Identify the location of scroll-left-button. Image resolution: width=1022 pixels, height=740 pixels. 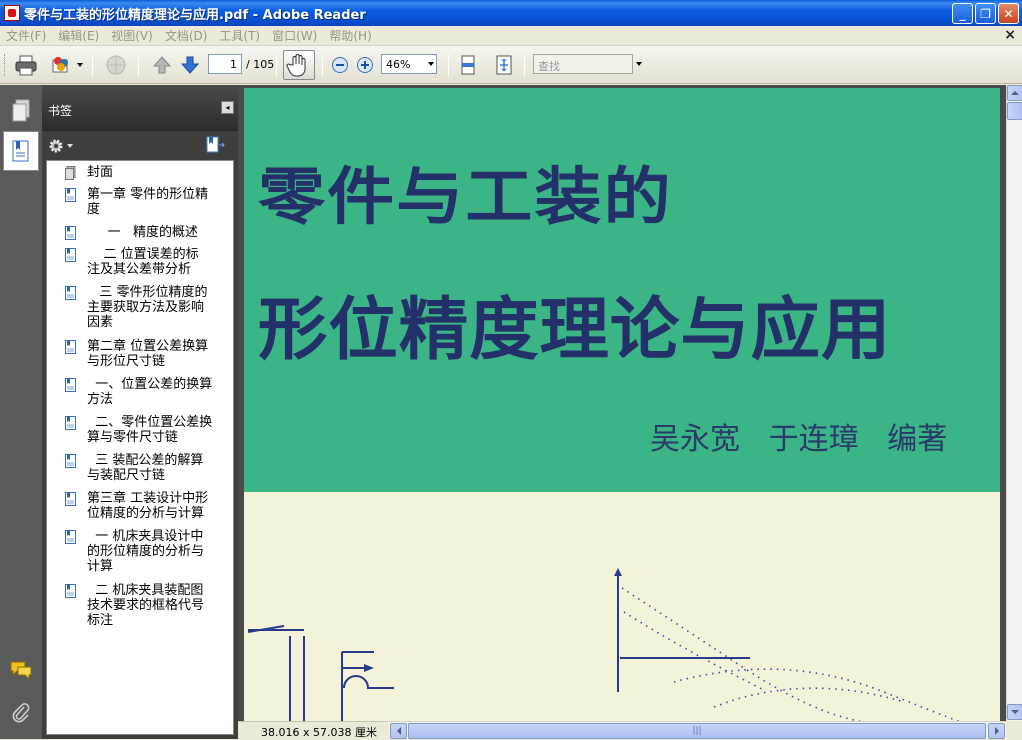
(398, 731).